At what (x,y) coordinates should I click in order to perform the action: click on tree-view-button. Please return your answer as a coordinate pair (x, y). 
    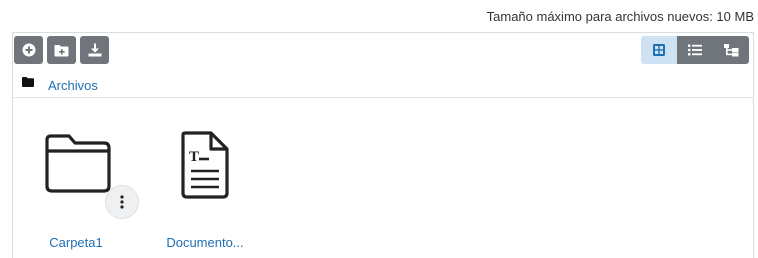
    Looking at the image, I should click on (731, 50).